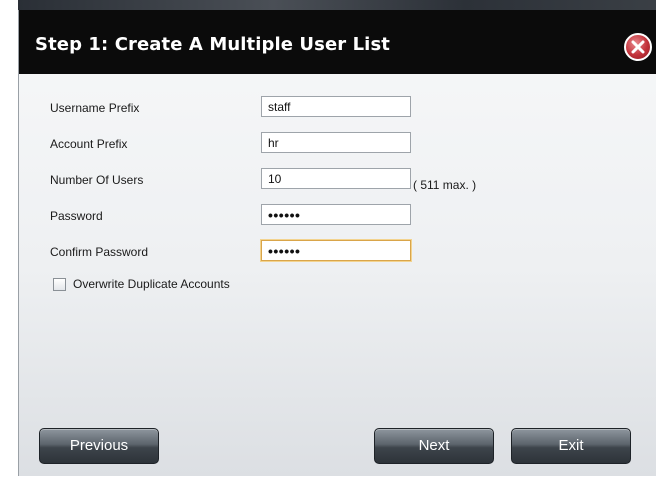  What do you see at coordinates (212, 44) in the screenshot?
I see `dialog-title: Step 1: Create A Multiple User List` at bounding box center [212, 44].